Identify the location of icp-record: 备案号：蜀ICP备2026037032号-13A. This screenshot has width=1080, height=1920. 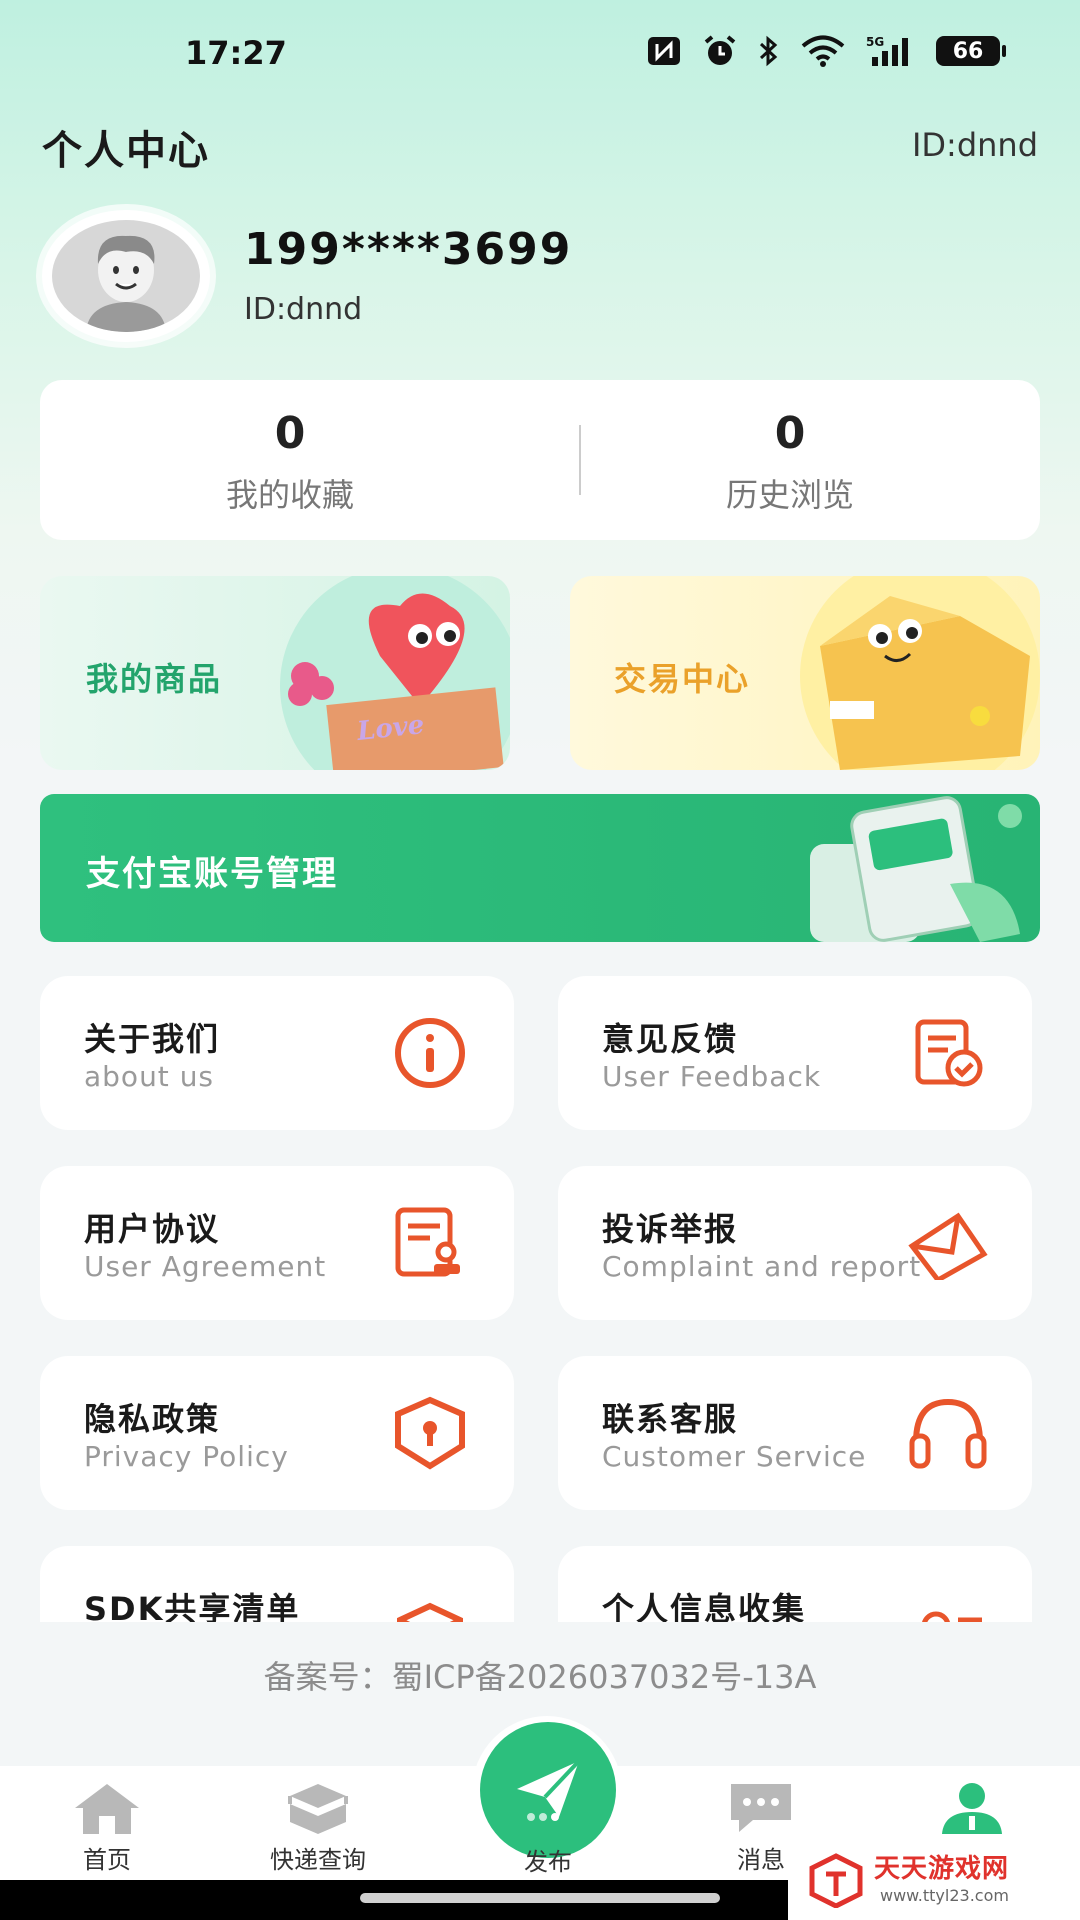
(540, 1677).